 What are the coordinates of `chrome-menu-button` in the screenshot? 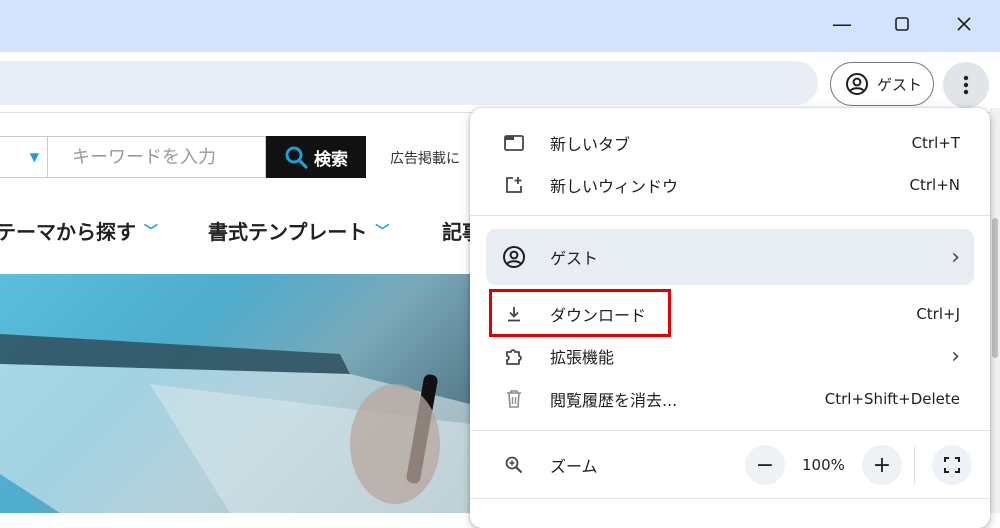 It's located at (966, 85).